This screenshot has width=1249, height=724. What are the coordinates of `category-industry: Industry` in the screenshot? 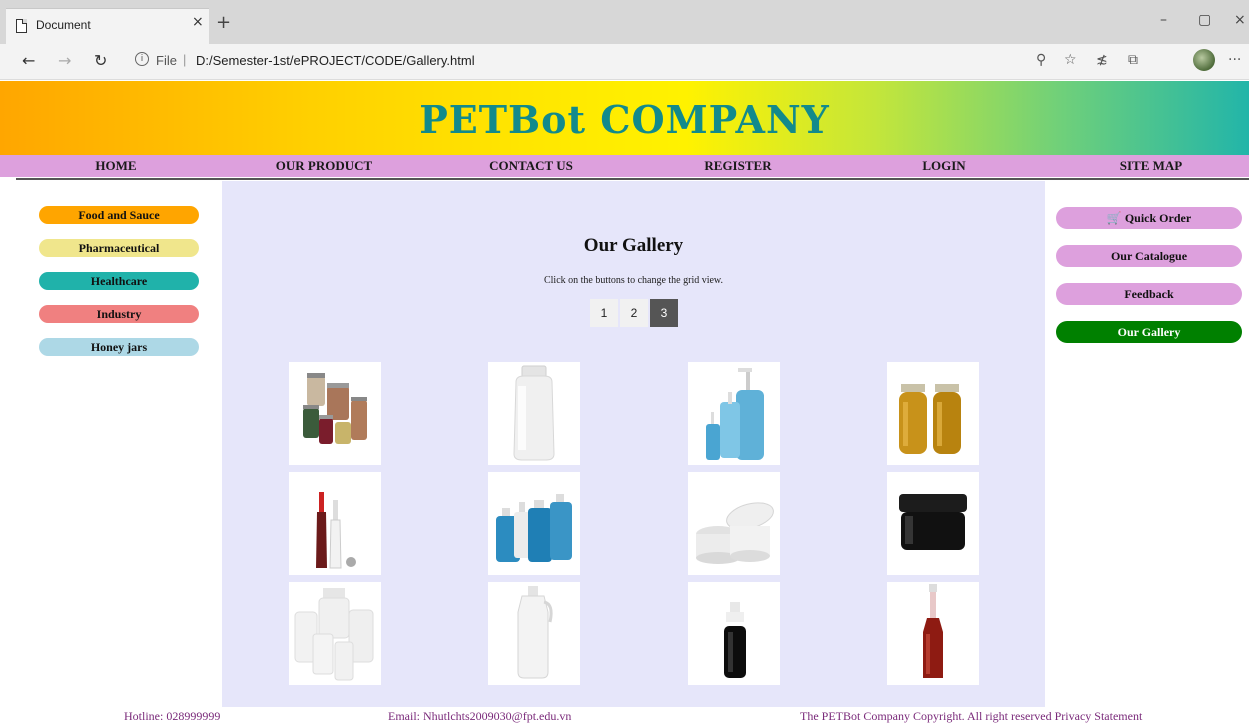 It's located at (119, 314).